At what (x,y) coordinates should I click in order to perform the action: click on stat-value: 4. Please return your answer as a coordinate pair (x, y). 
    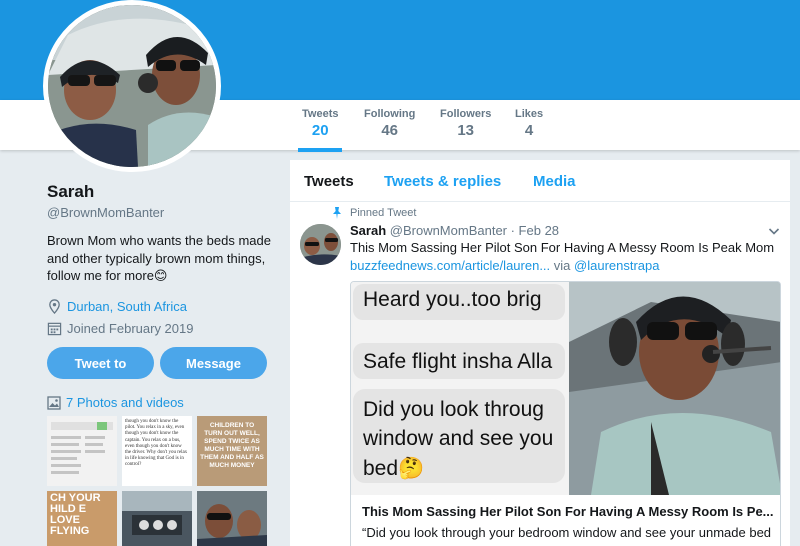
    Looking at the image, I should click on (529, 130).